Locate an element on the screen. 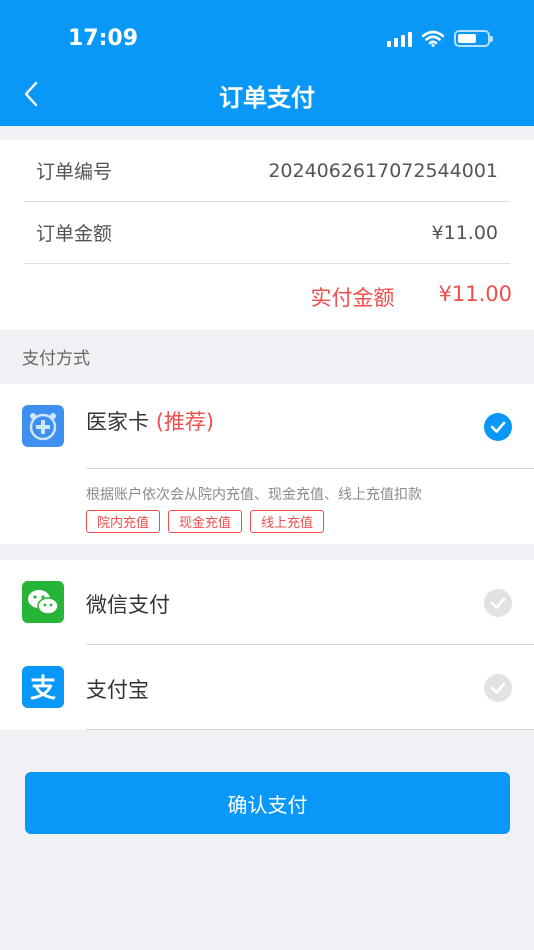 This screenshot has height=950, width=534. medical-card-label: 医家卡 is located at coordinates (117, 422).